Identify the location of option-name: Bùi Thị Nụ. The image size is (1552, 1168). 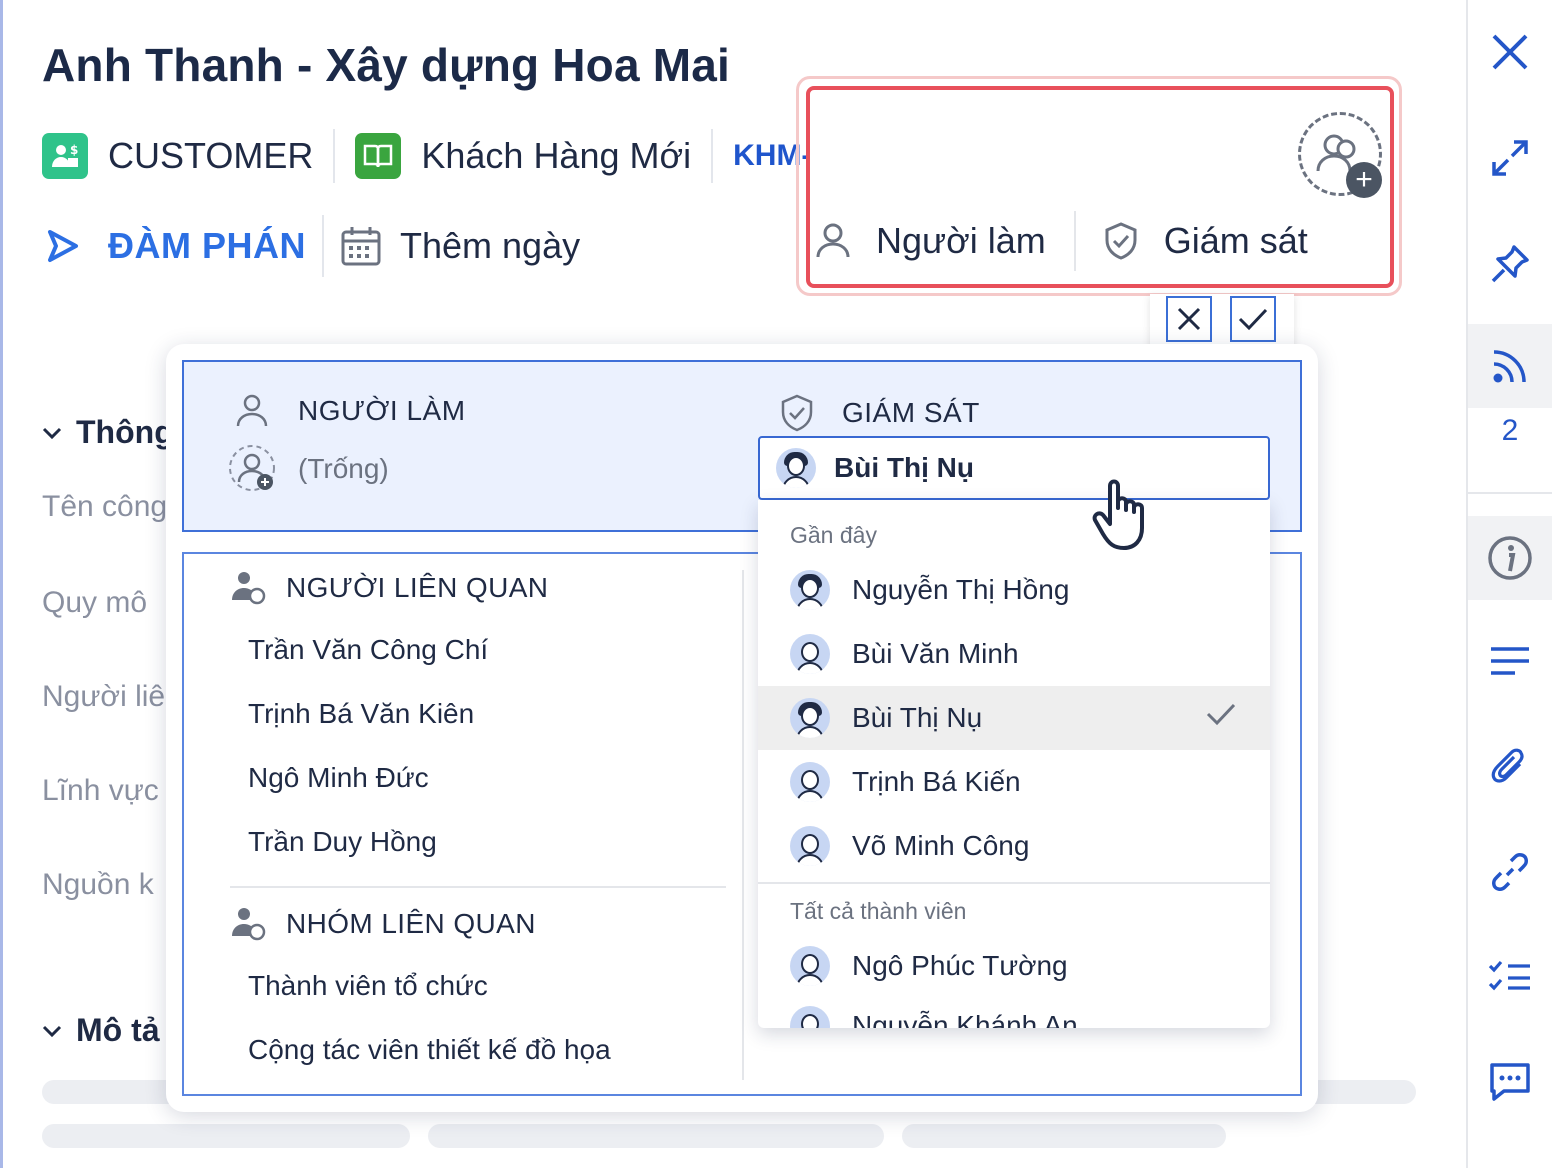
(917, 717).